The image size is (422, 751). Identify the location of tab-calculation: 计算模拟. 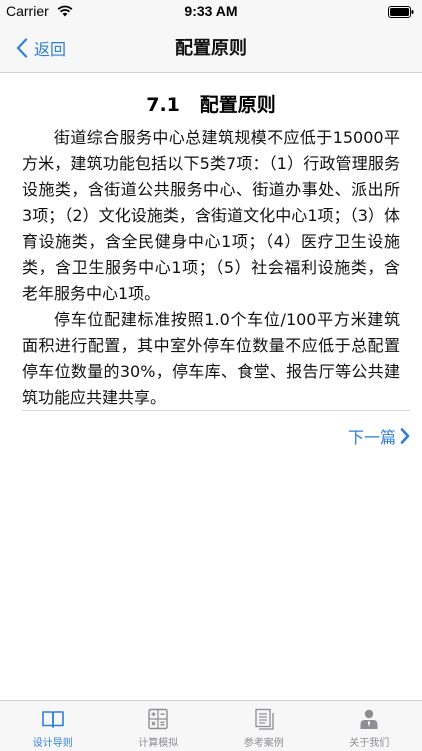
(159, 726).